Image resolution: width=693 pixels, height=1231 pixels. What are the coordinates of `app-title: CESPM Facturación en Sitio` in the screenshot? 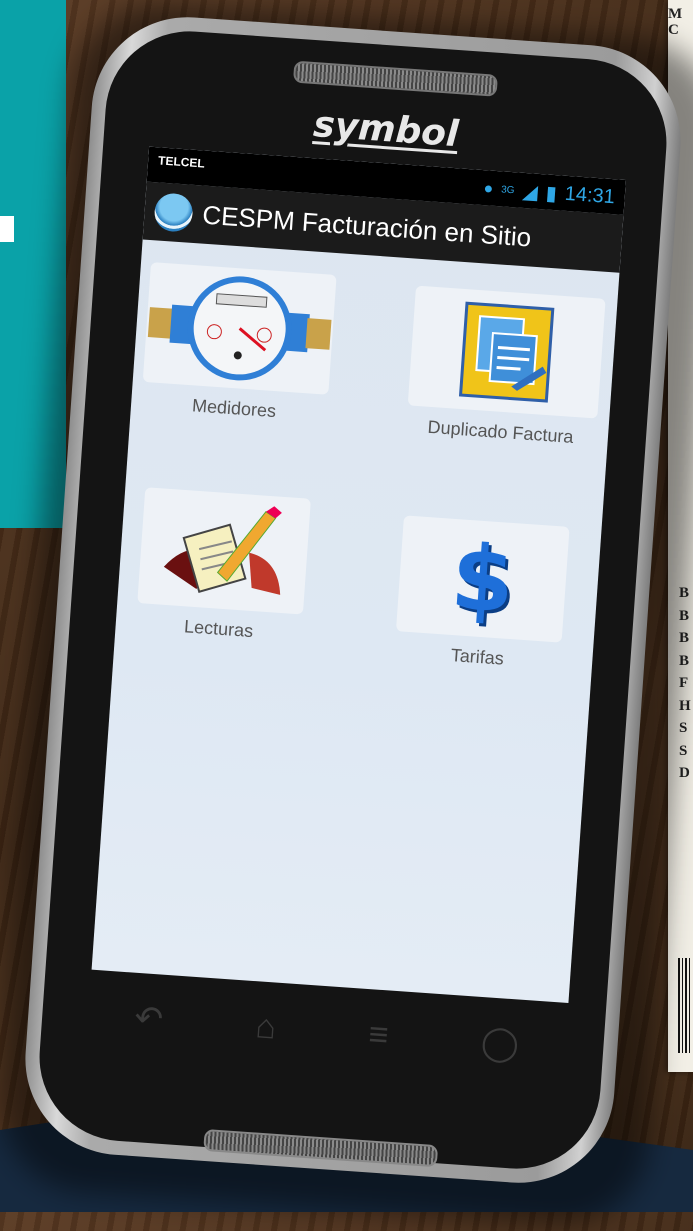 It's located at (367, 226).